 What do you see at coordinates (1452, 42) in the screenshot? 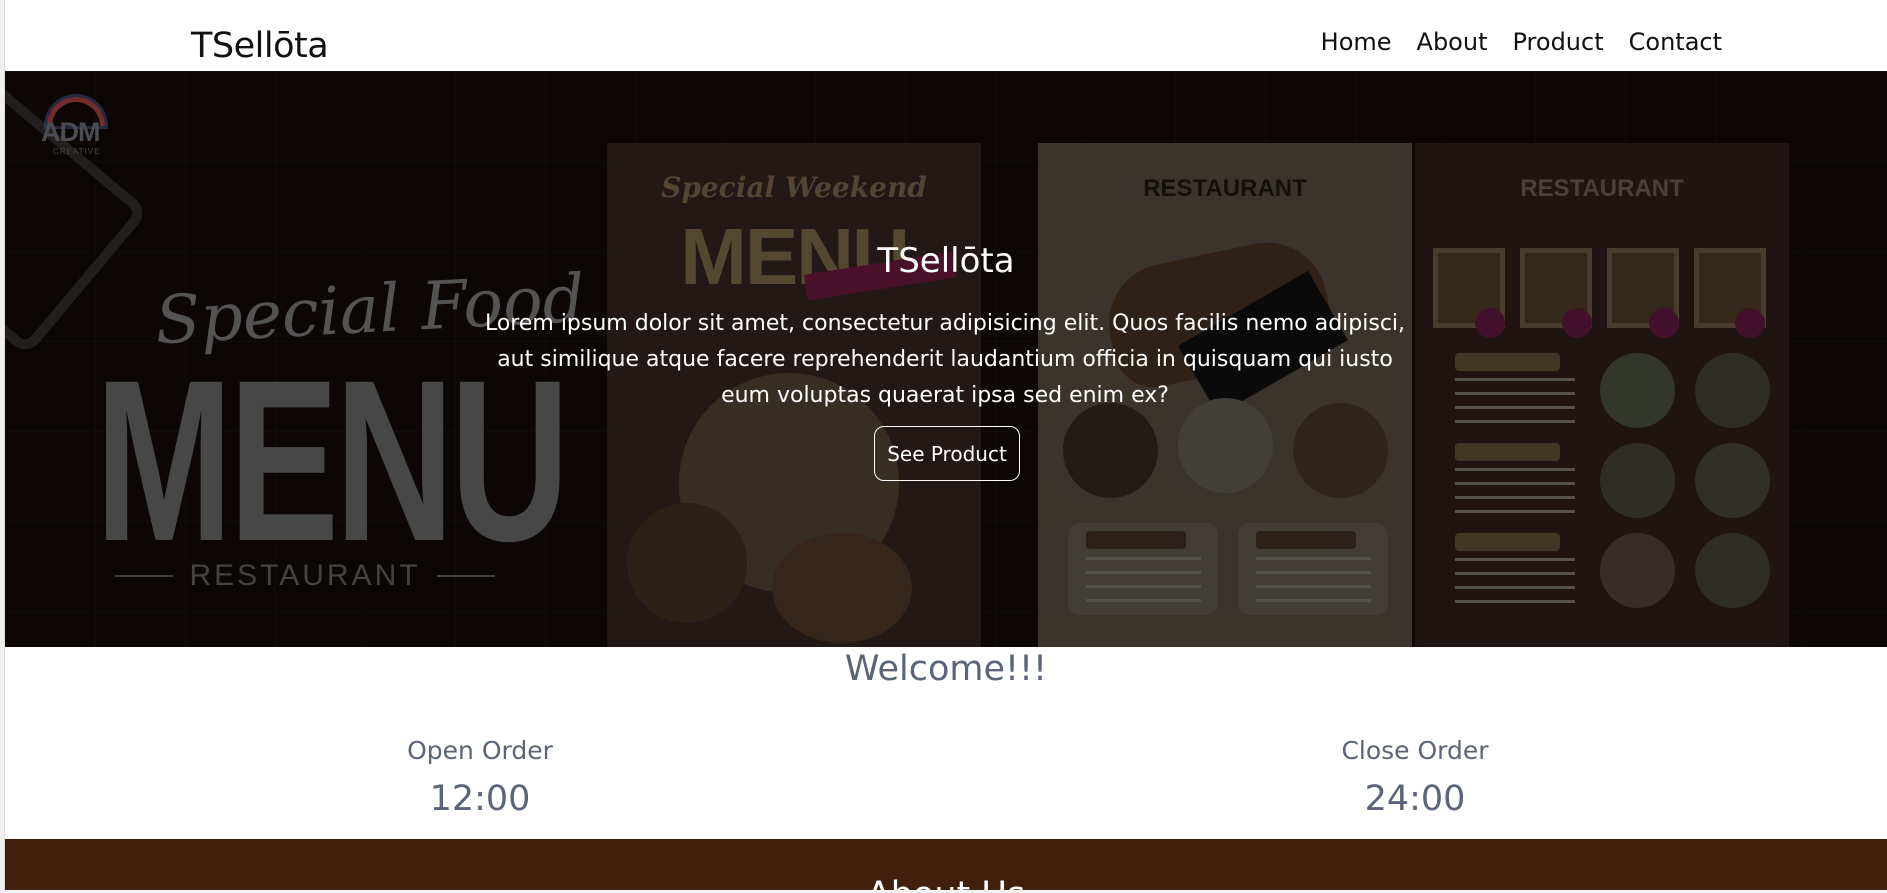
I see `nav-about: About` at bounding box center [1452, 42].